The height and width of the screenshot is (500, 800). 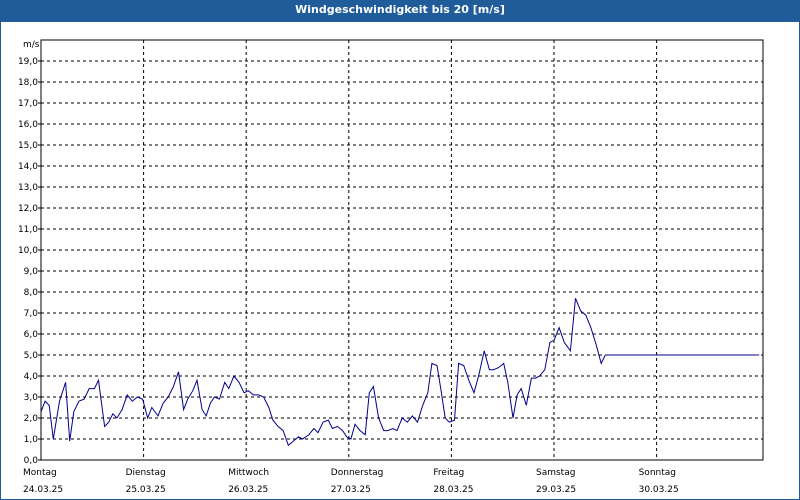 What do you see at coordinates (28, 83) in the screenshot?
I see `y-tick-label: 18,0` at bounding box center [28, 83].